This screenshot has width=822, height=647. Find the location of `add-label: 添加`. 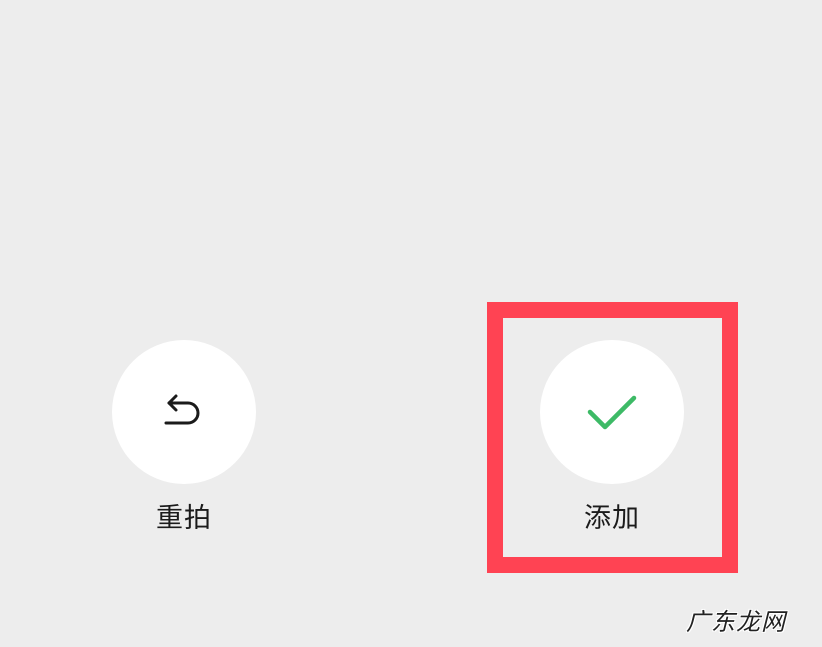

add-label: 添加 is located at coordinates (612, 518).